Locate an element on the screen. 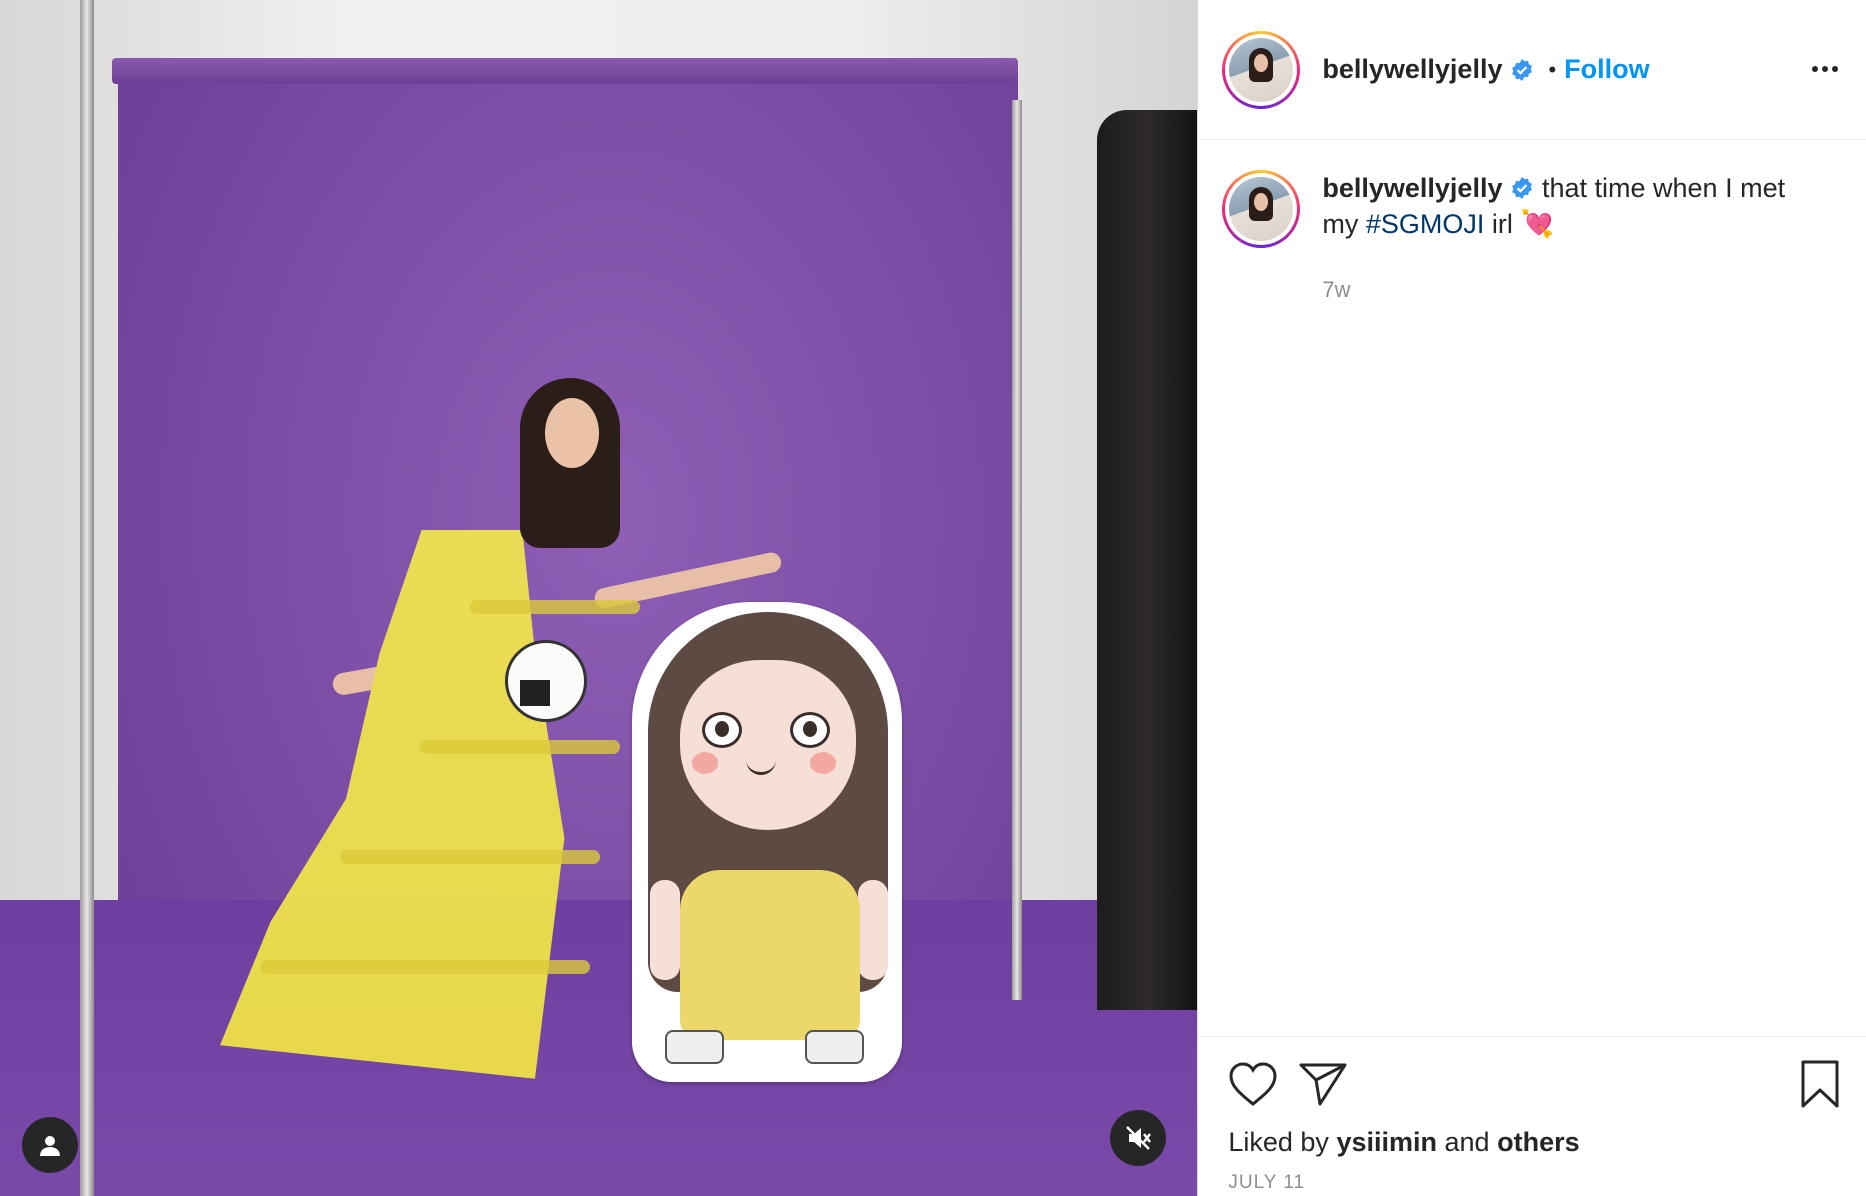  bookmark-icon is located at coordinates (1820, 1084).